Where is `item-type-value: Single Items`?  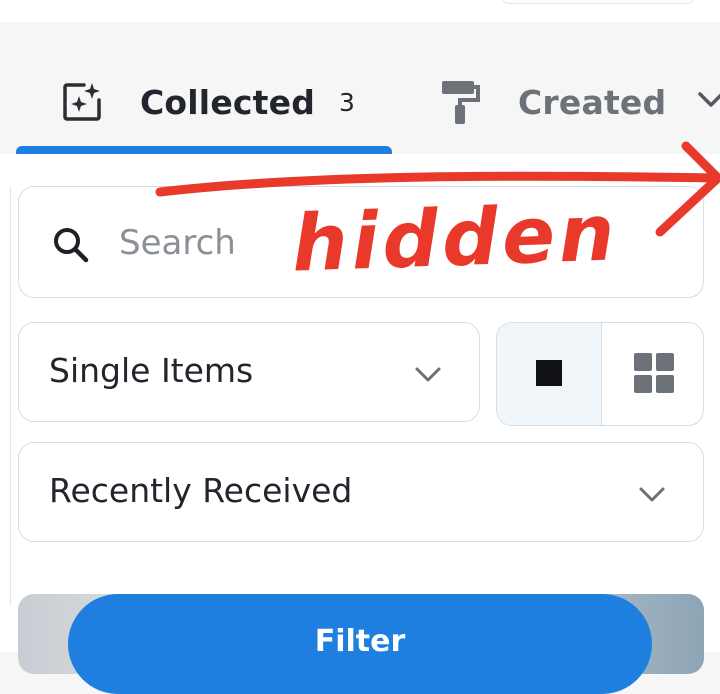
item-type-value: Single Items is located at coordinates (151, 370).